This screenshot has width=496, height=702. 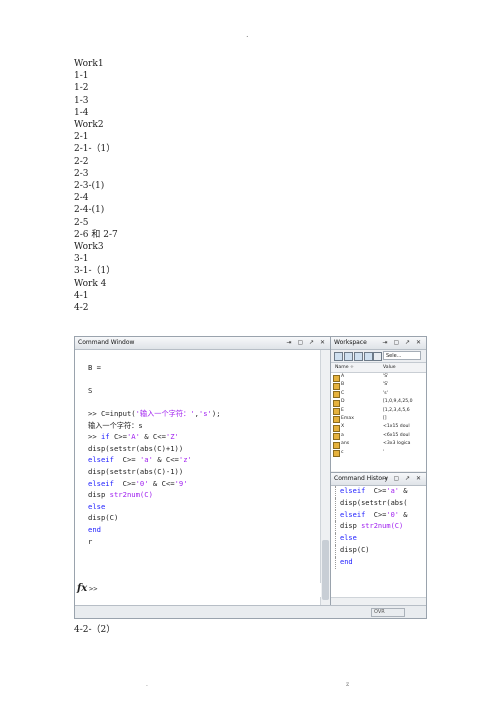 What do you see at coordinates (136, 471) in the screenshot?
I see `code-token: disp(setstr(abs(C)-1))` at bounding box center [136, 471].